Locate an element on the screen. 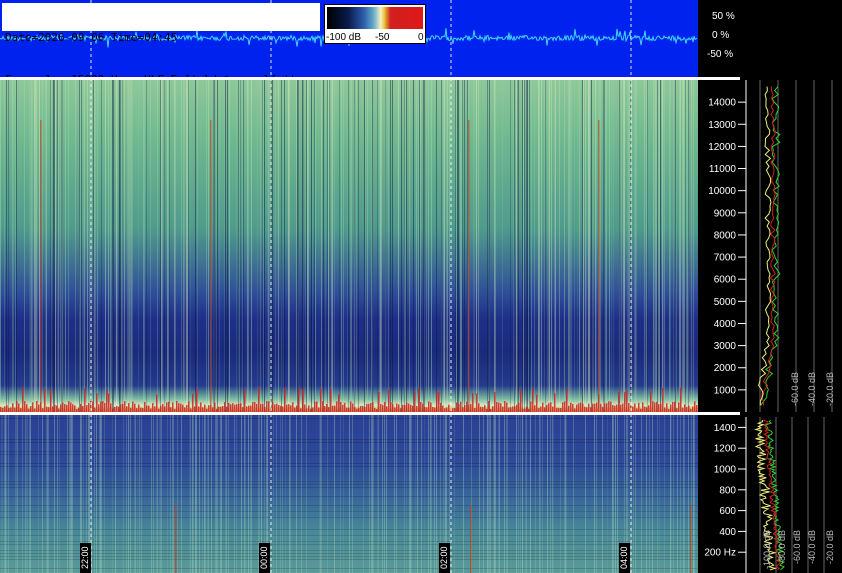  frequency-label-lower: 400 is located at coordinates (727, 532).